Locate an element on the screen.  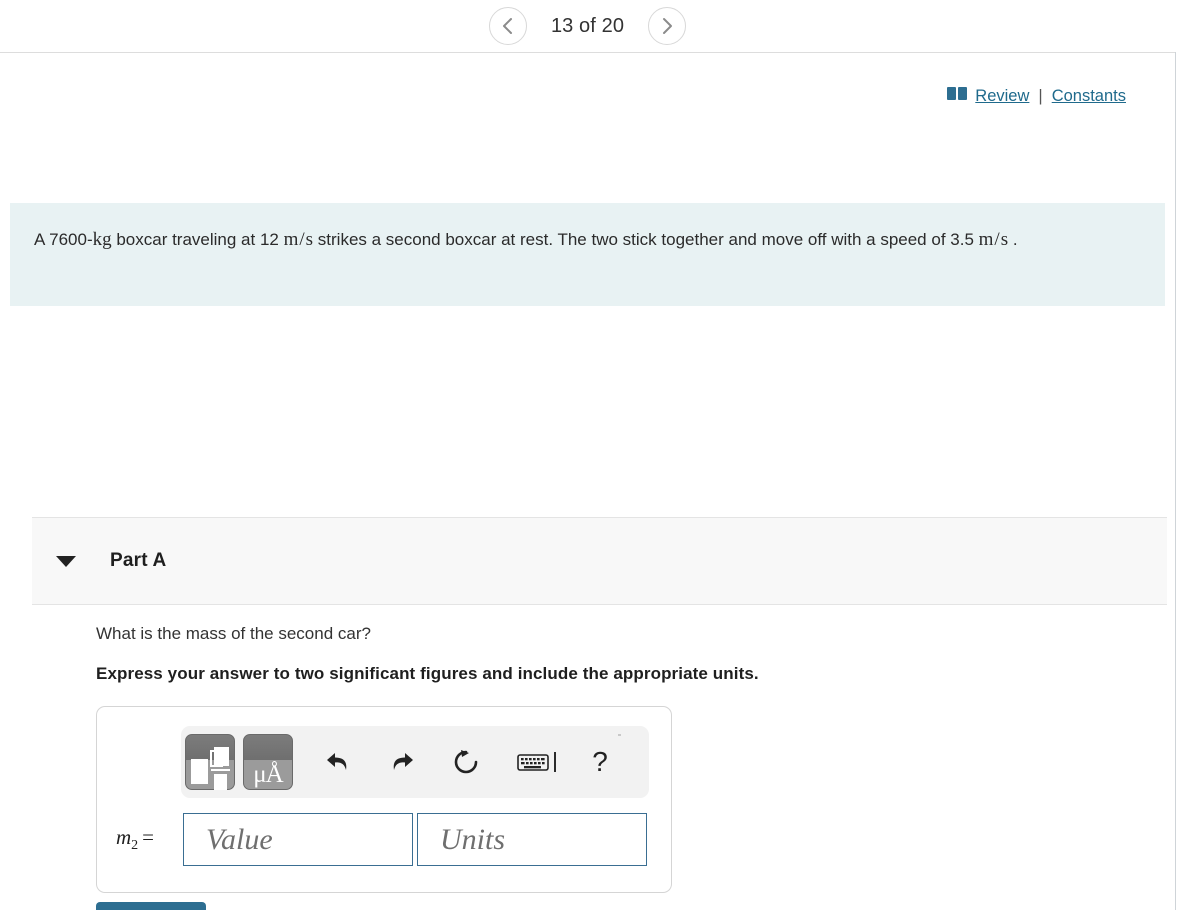
units-input: Units is located at coordinates (532, 839).